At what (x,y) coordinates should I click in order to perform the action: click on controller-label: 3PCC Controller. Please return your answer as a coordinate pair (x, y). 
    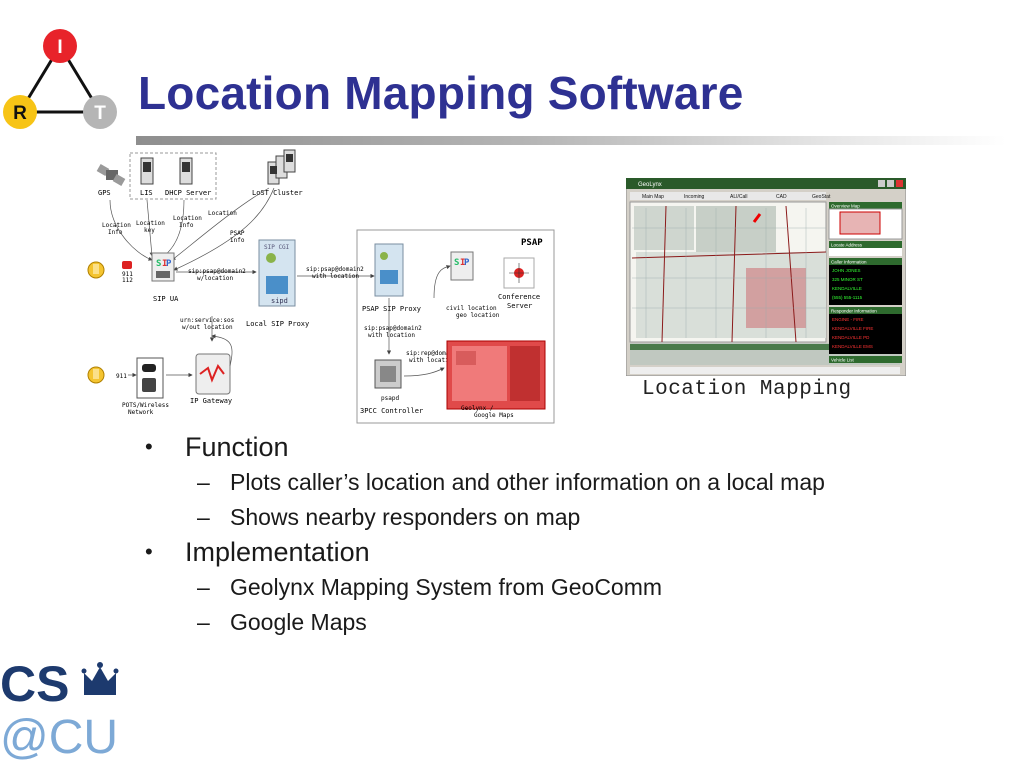
    Looking at the image, I should click on (391, 411).